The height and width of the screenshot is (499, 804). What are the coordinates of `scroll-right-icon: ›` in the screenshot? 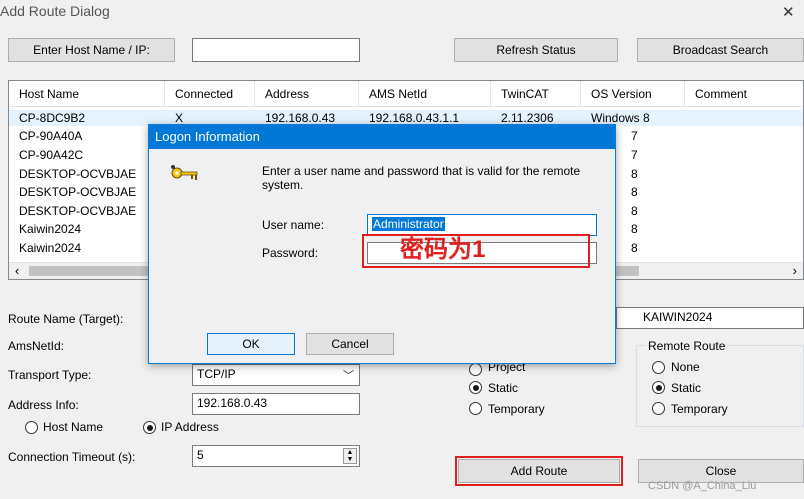 It's located at (795, 271).